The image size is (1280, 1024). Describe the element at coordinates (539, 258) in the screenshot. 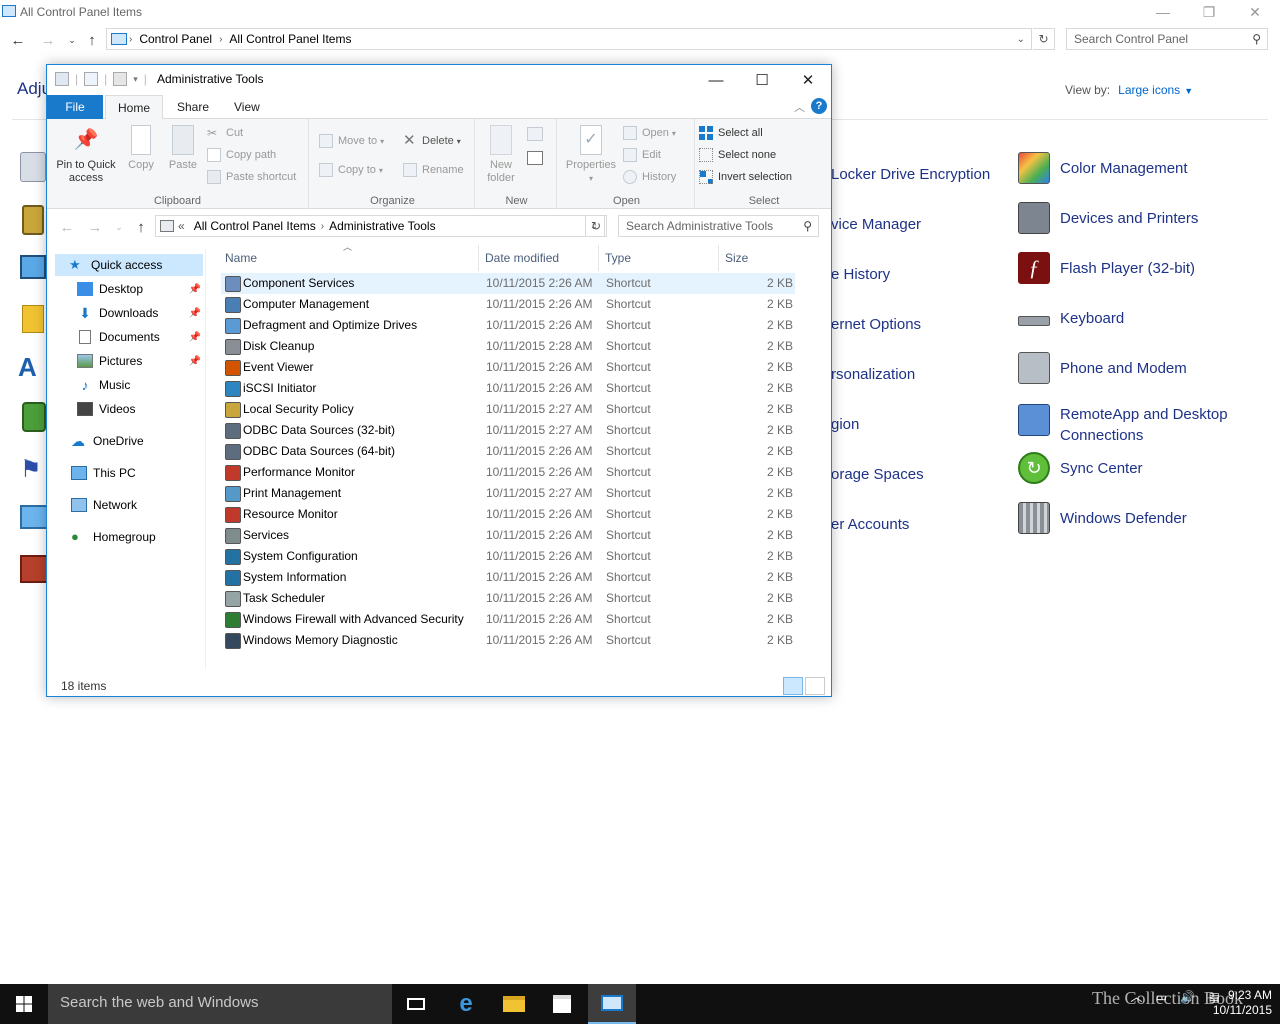

I see `column-header-date: Date modified` at that location.